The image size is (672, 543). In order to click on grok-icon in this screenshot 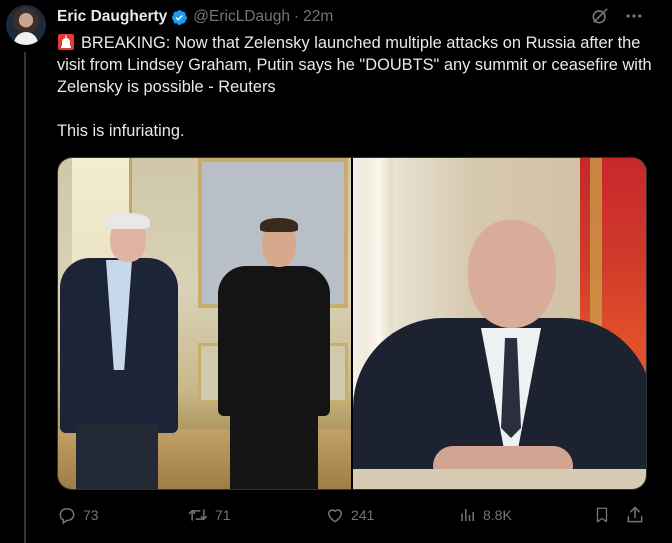, I will do `click(600, 16)`.